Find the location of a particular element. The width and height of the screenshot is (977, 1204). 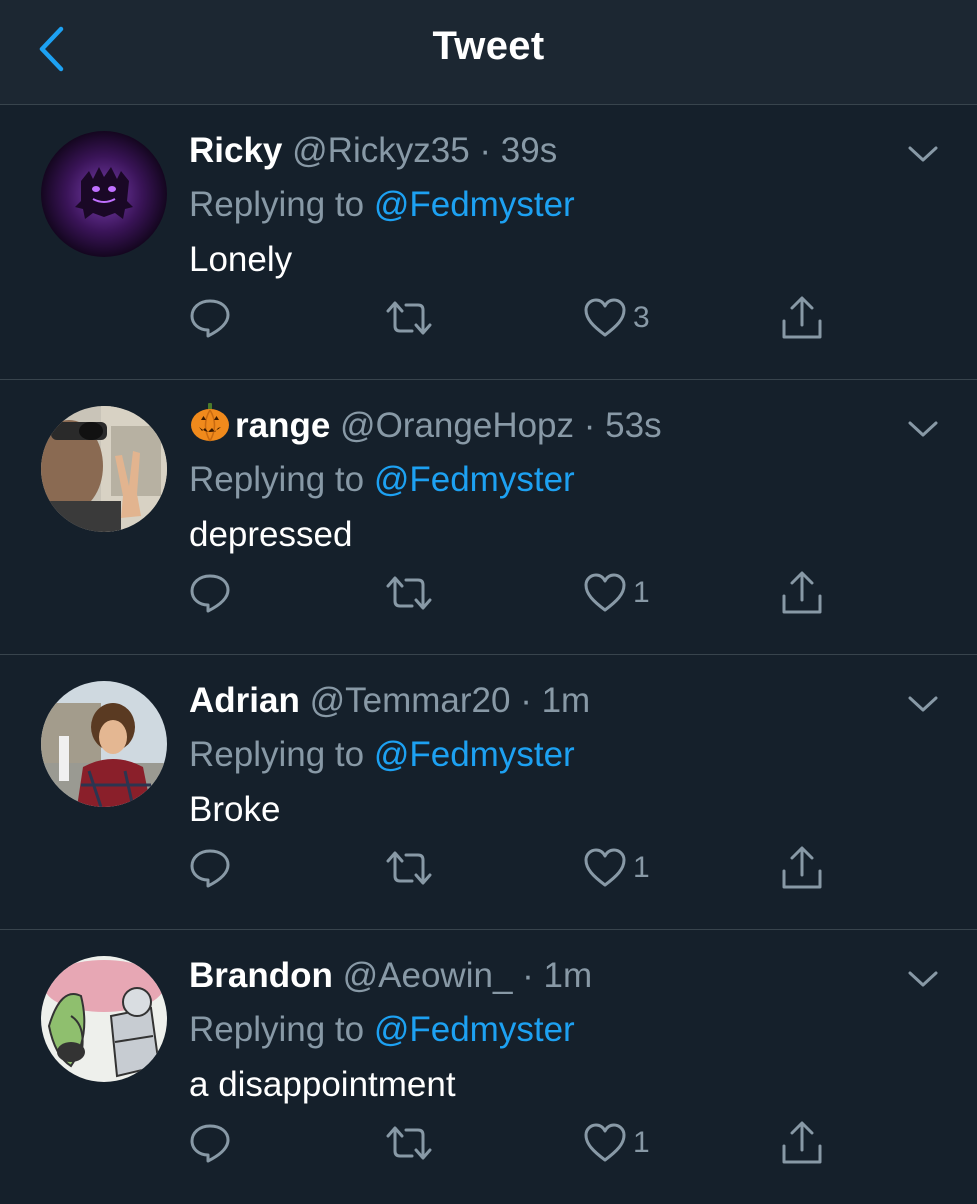

tweet-text: Broke is located at coordinates (235, 809).